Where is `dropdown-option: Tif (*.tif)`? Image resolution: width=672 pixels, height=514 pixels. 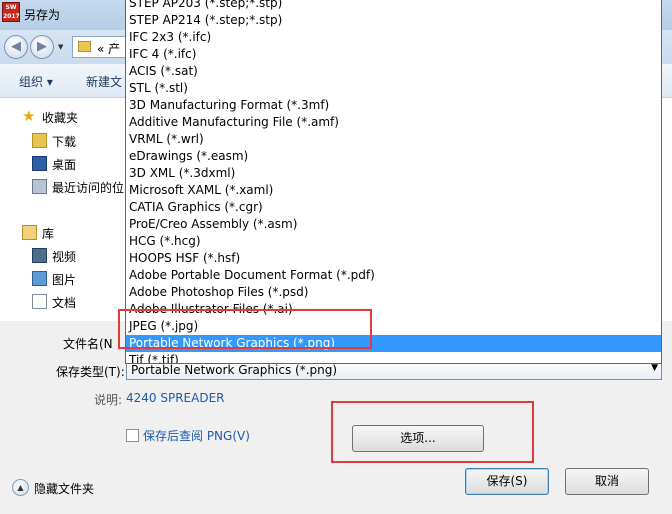 dropdown-option: Tif (*.tif) is located at coordinates (393, 357).